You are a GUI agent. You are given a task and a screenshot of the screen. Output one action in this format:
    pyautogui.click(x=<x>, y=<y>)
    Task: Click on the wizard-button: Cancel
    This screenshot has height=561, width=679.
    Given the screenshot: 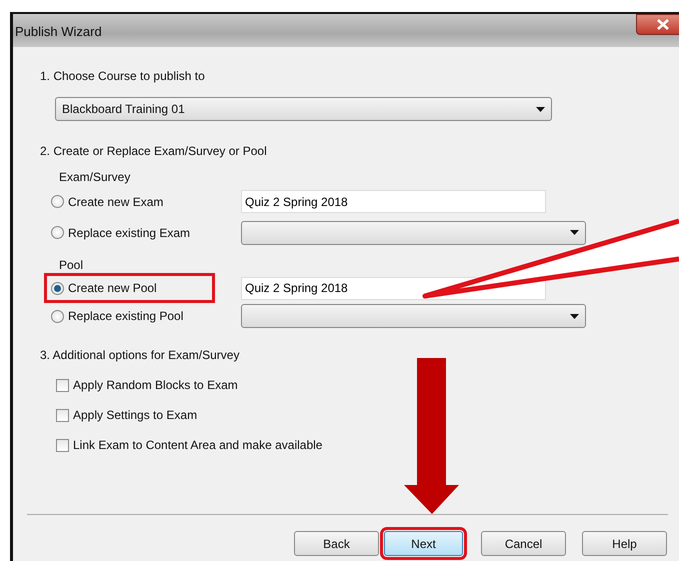 What is the action you would take?
    pyautogui.click(x=523, y=543)
    